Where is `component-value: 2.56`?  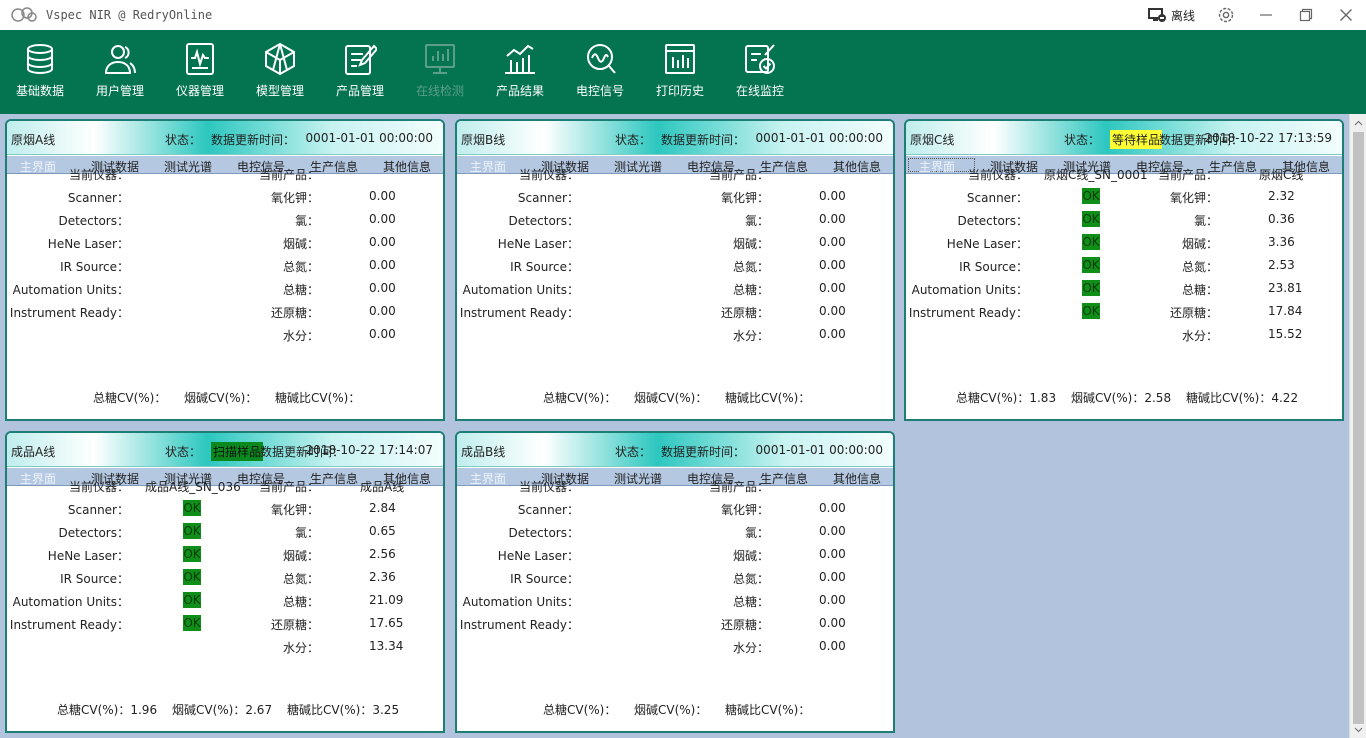 component-value: 2.56 is located at coordinates (382, 554).